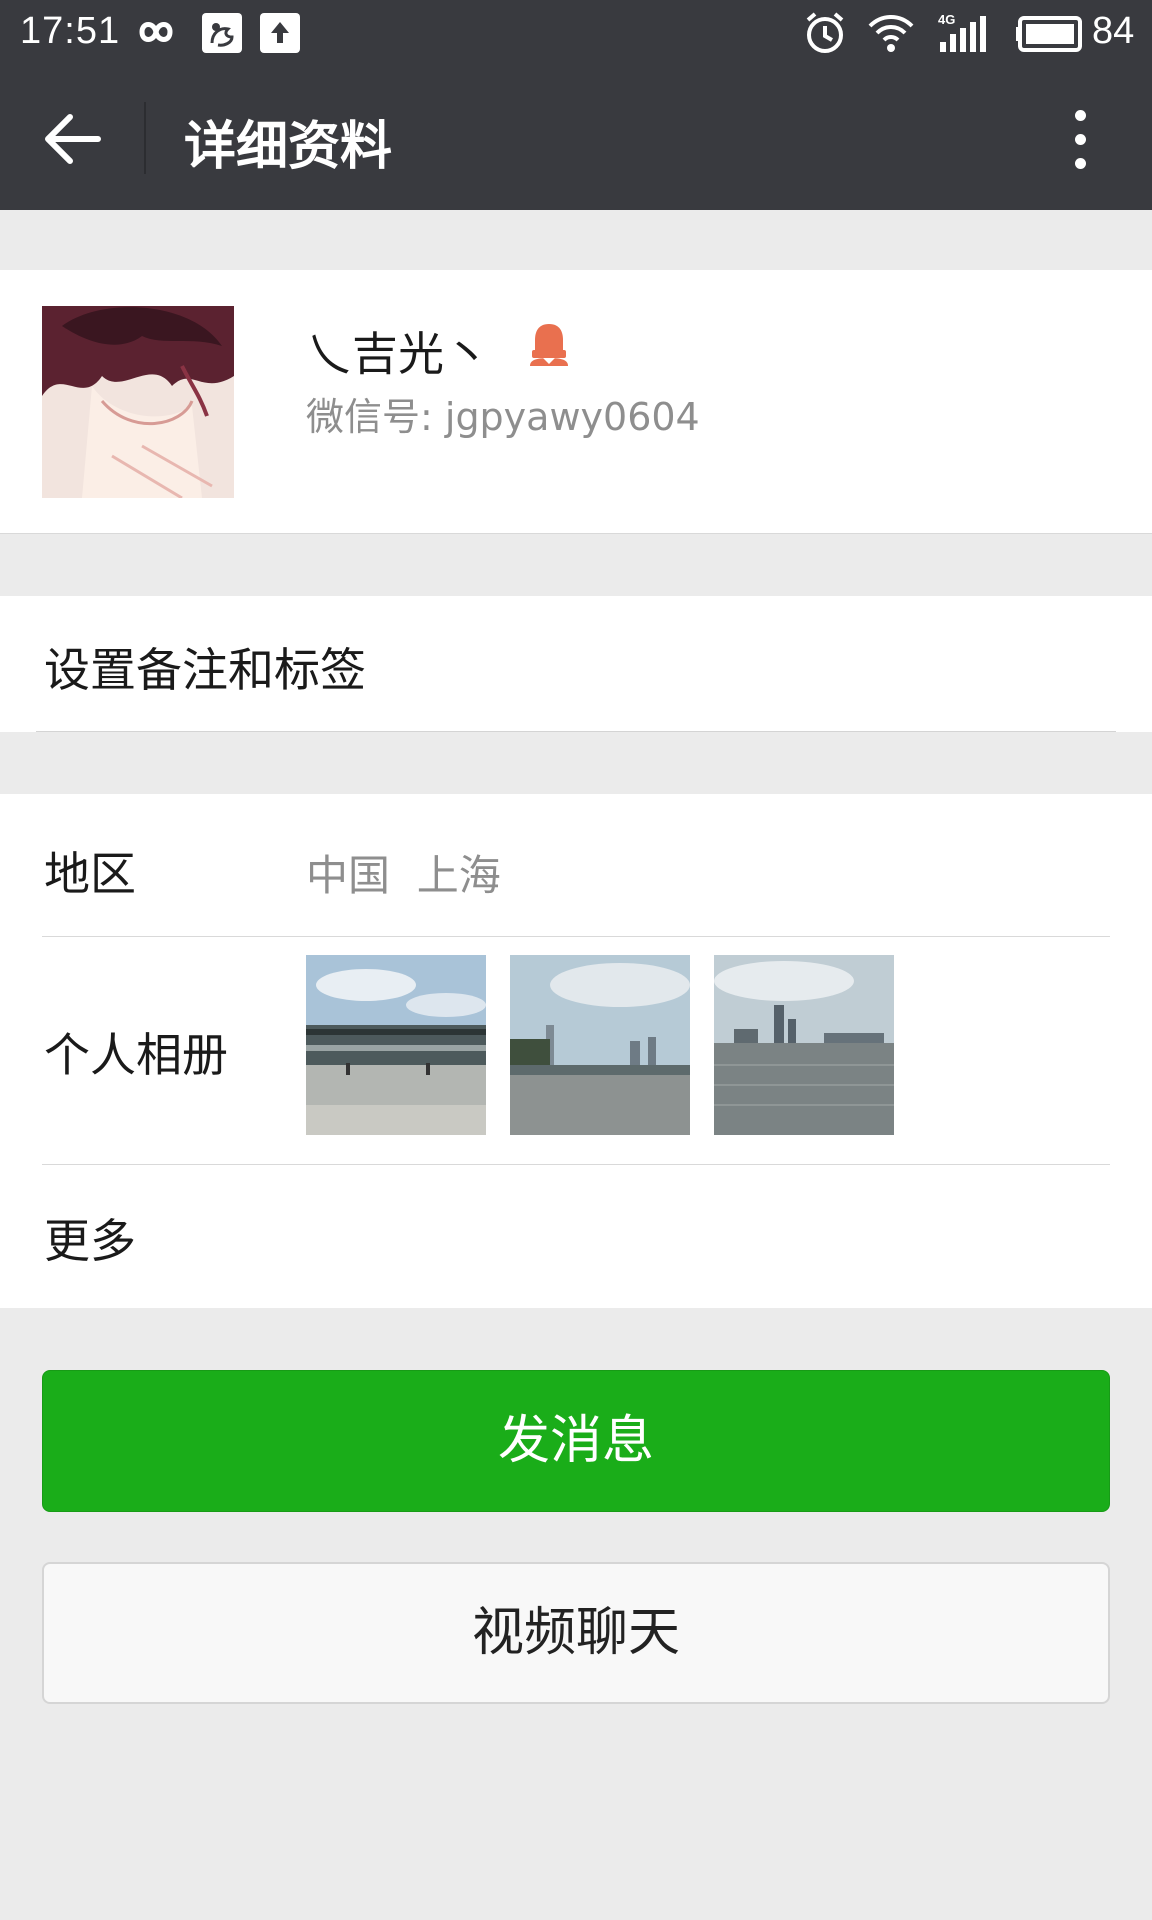 Image resolution: width=1152 pixels, height=1920 pixels. What do you see at coordinates (576, 1236) in the screenshot?
I see `more-row: 更多` at bounding box center [576, 1236].